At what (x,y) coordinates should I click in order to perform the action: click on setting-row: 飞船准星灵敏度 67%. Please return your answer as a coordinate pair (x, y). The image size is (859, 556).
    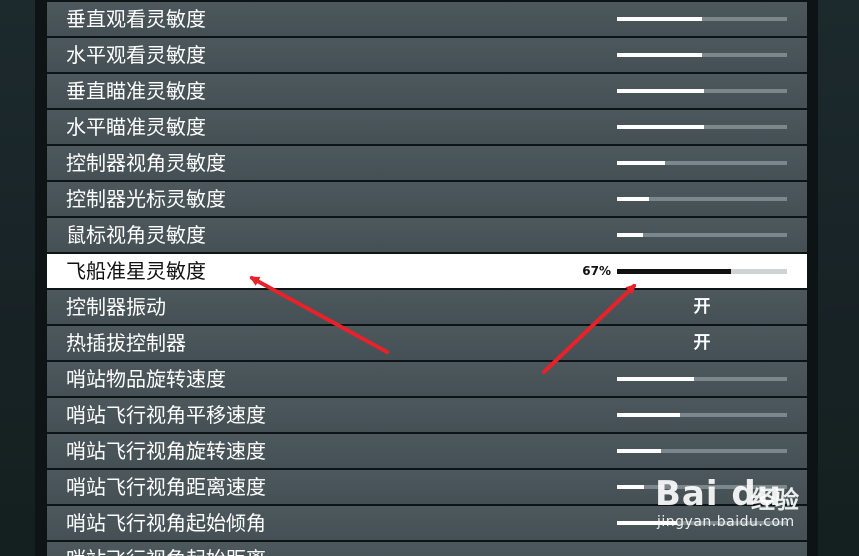
    Looking at the image, I should click on (427, 271).